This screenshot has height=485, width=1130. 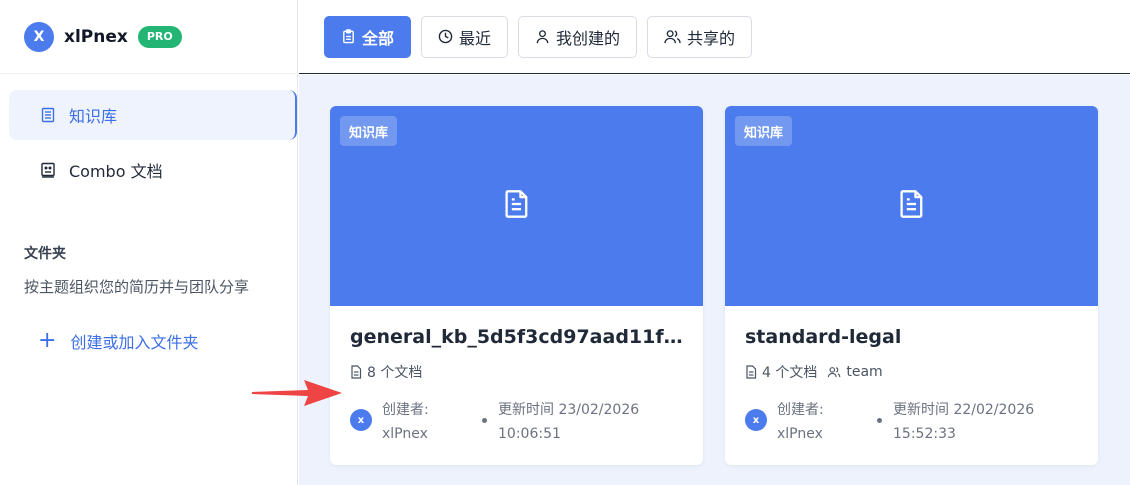 I want to click on brand-avatar: X, so click(x=39, y=36).